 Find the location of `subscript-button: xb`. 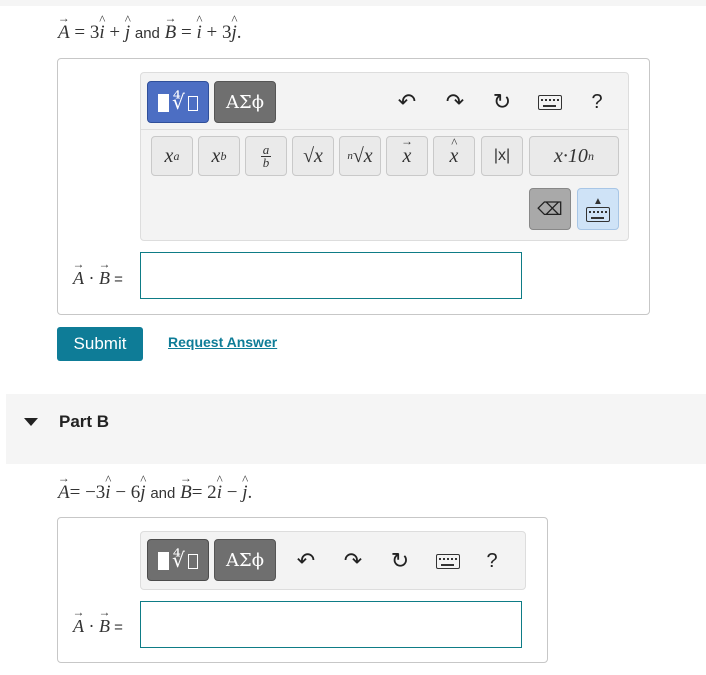

subscript-button: xb is located at coordinates (219, 156).